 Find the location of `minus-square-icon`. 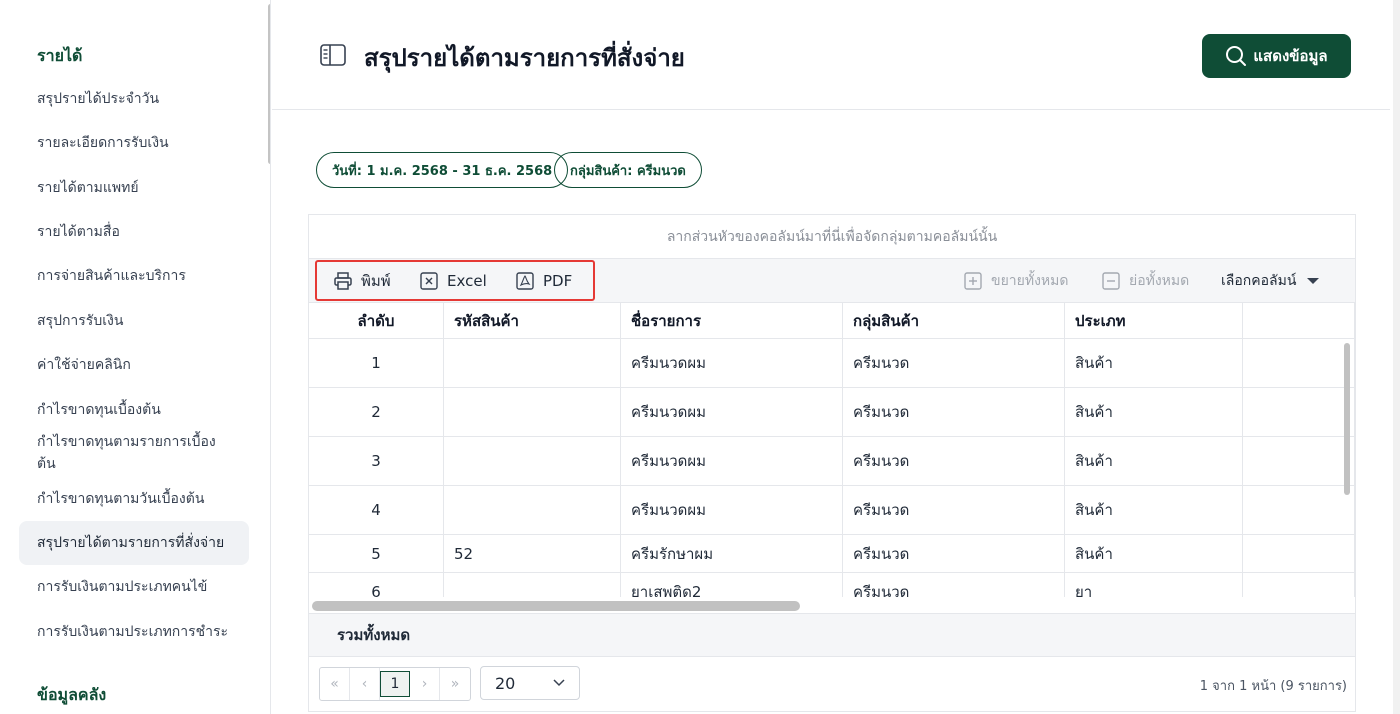

minus-square-icon is located at coordinates (1111, 281).